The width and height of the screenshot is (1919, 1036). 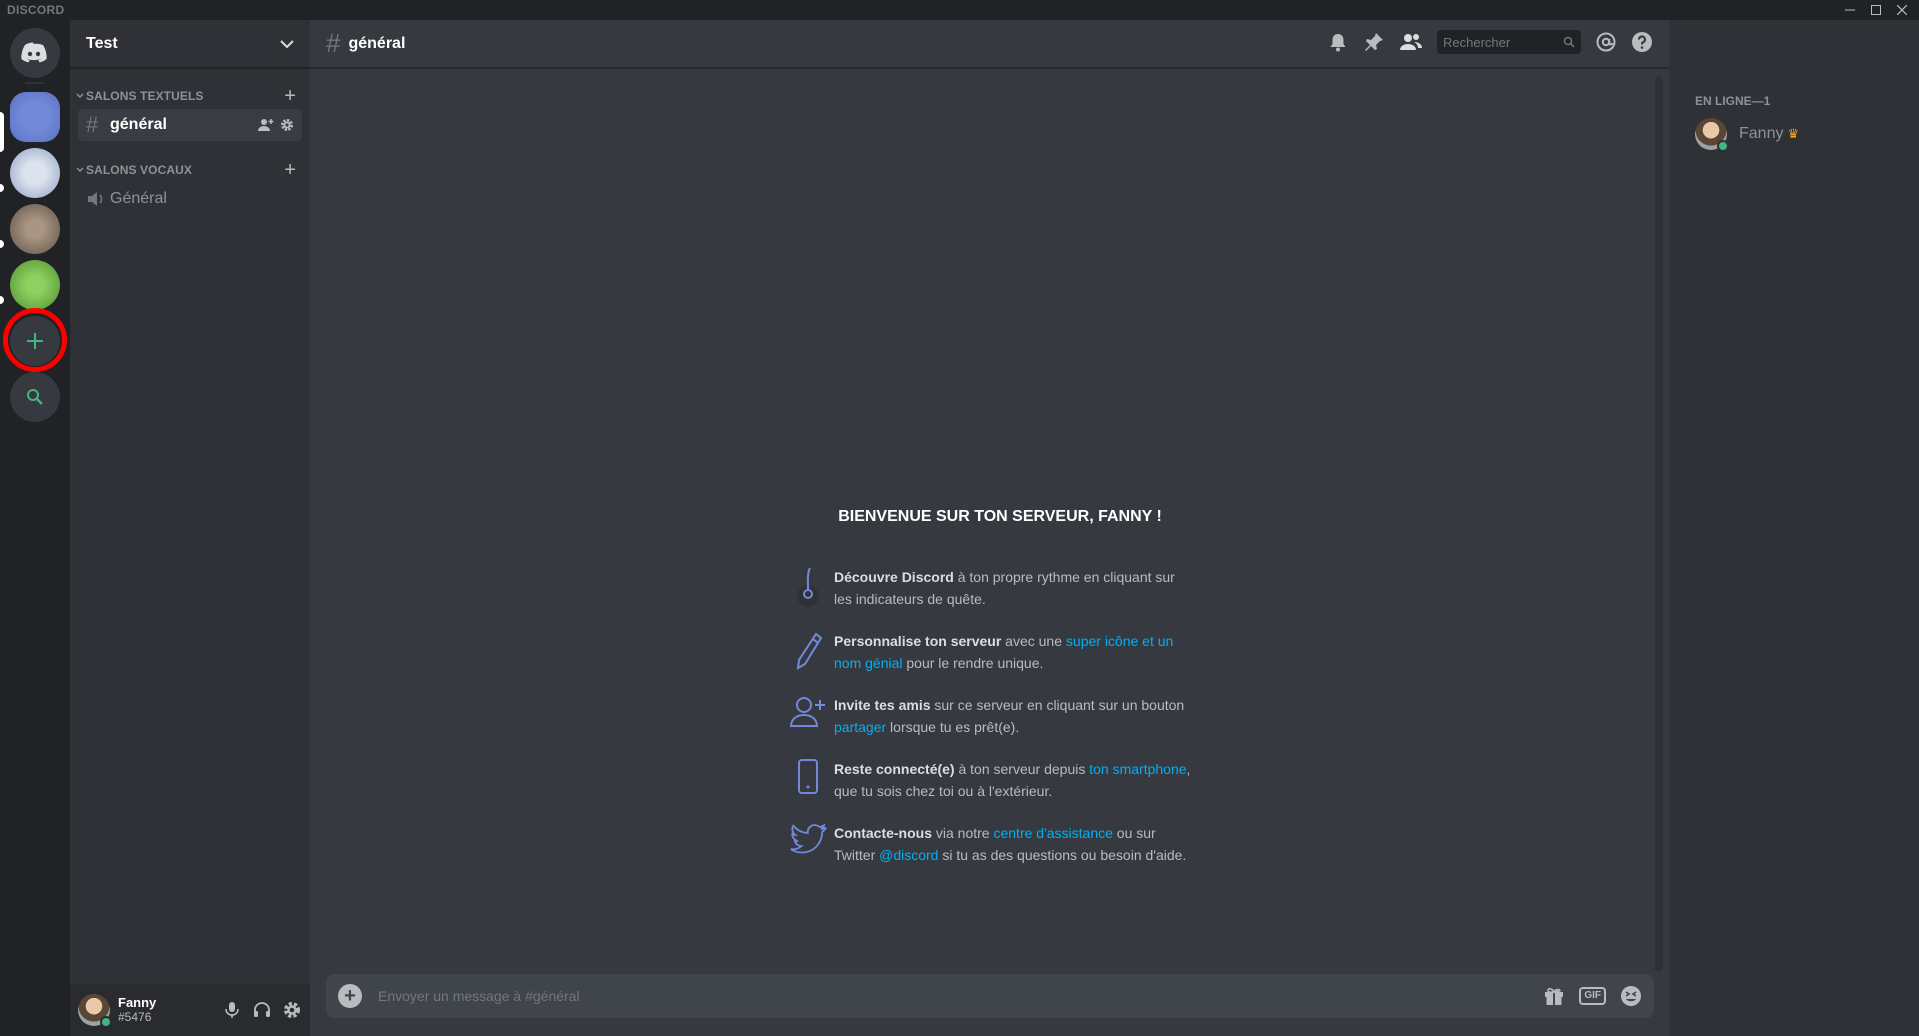 I want to click on invite-icon, so click(x=266, y=125).